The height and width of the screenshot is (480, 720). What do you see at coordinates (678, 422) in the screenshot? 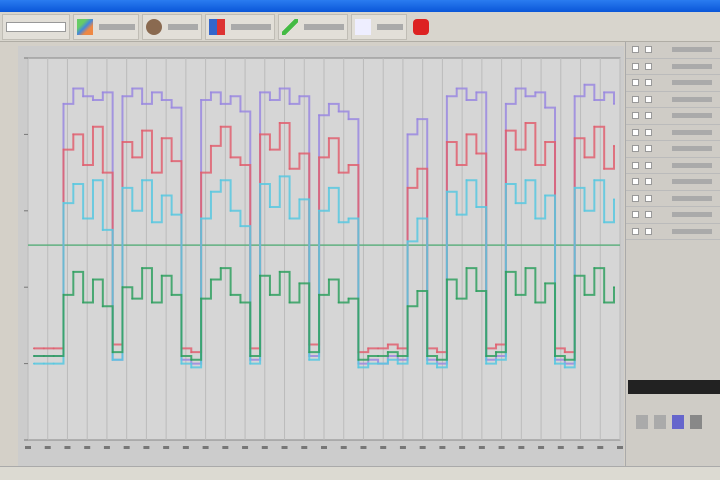
I see `record-button` at bounding box center [678, 422].